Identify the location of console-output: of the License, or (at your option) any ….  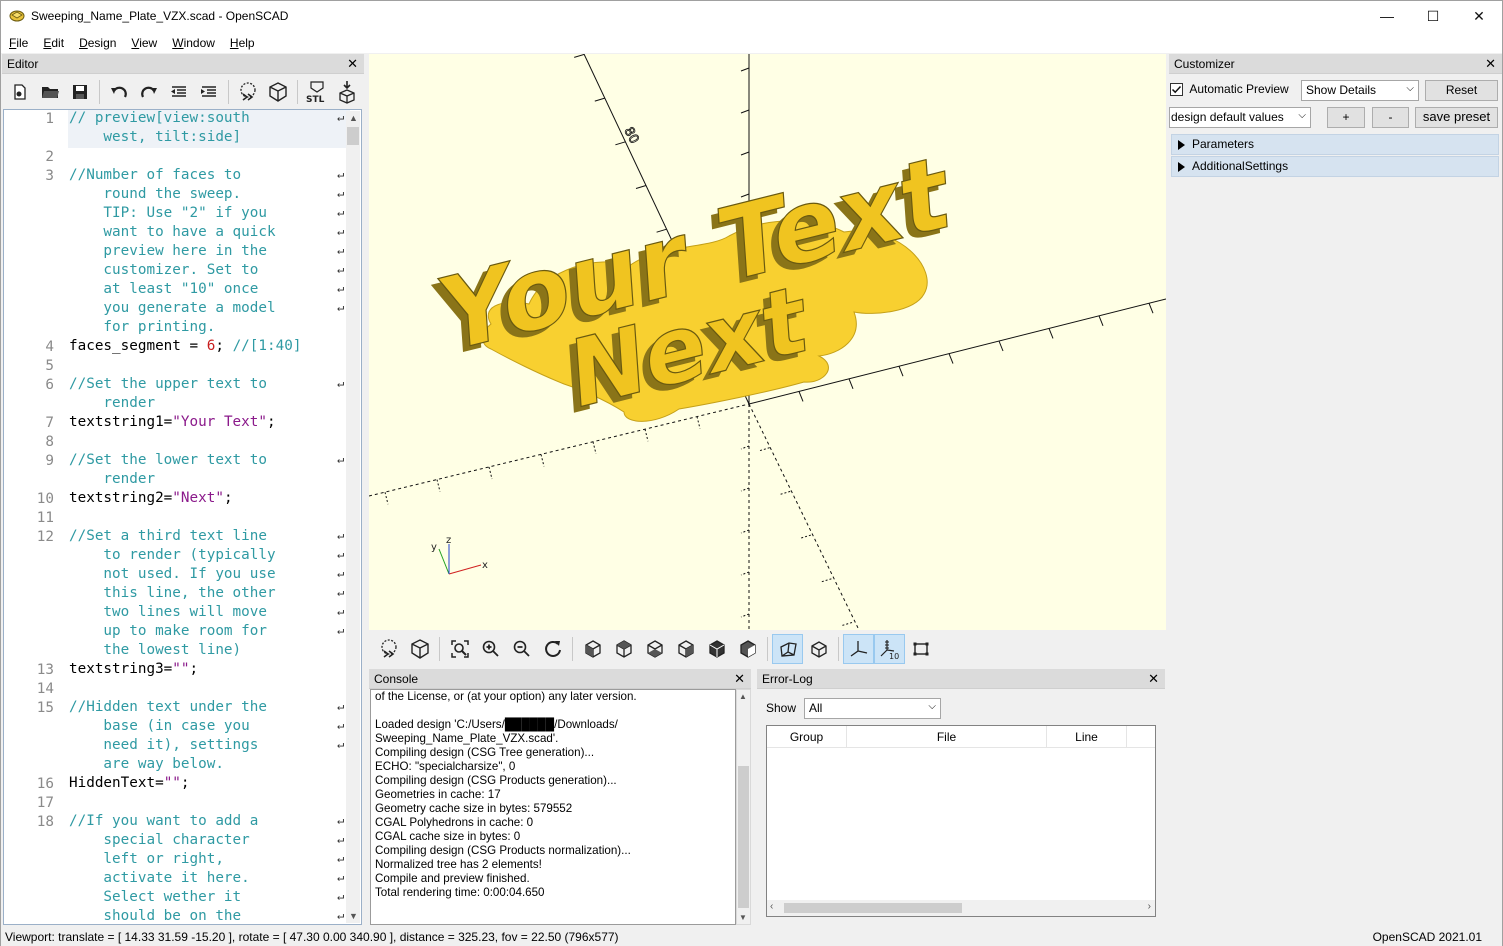
(553, 807).